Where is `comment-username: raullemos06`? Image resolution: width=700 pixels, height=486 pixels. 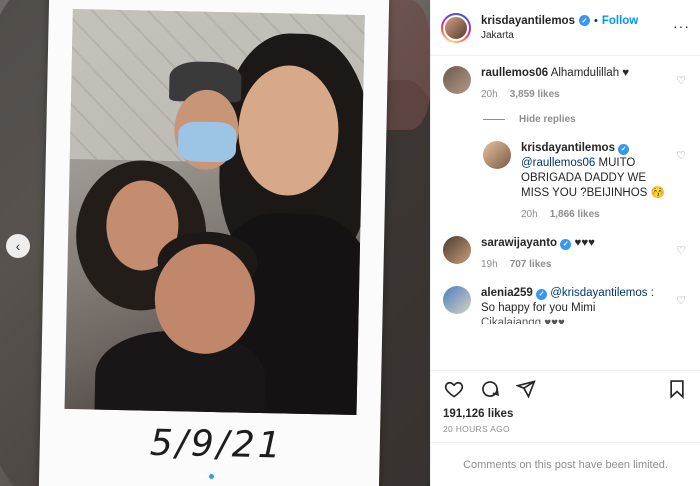 comment-username: raullemos06 is located at coordinates (514, 73).